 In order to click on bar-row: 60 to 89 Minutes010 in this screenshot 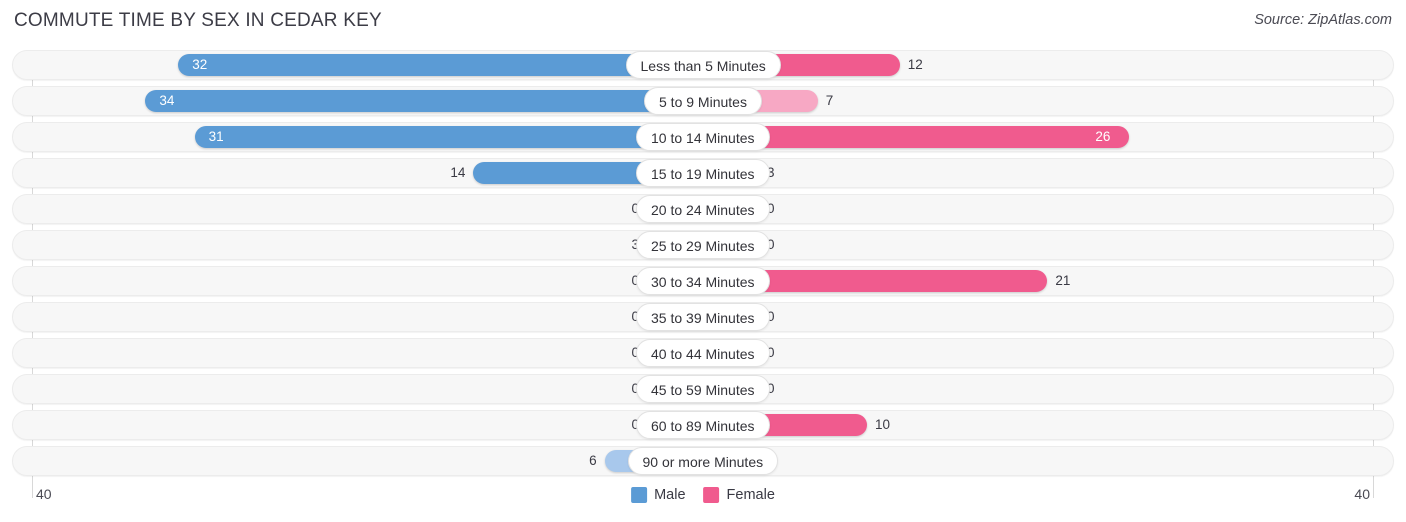, I will do `click(703, 425)`.